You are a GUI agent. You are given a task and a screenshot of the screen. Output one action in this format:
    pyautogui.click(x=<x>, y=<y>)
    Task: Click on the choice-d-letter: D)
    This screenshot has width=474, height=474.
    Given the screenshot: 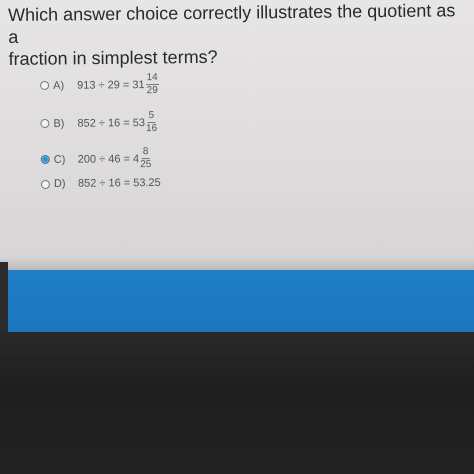 What is the action you would take?
    pyautogui.click(x=59, y=183)
    